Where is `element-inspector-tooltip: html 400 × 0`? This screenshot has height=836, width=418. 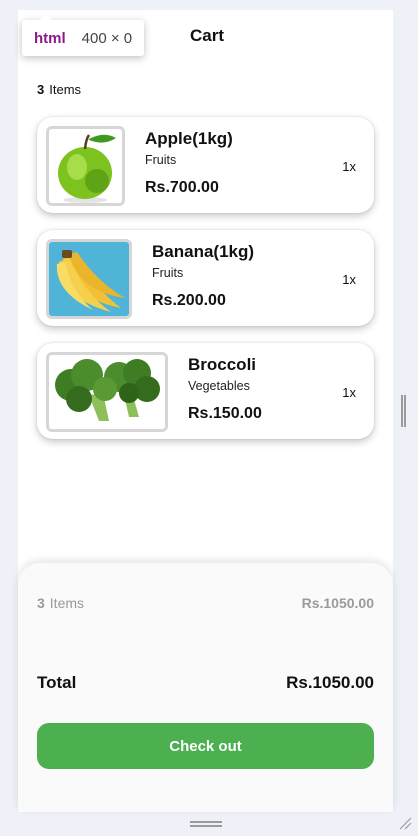 element-inspector-tooltip: html 400 × 0 is located at coordinates (83, 35).